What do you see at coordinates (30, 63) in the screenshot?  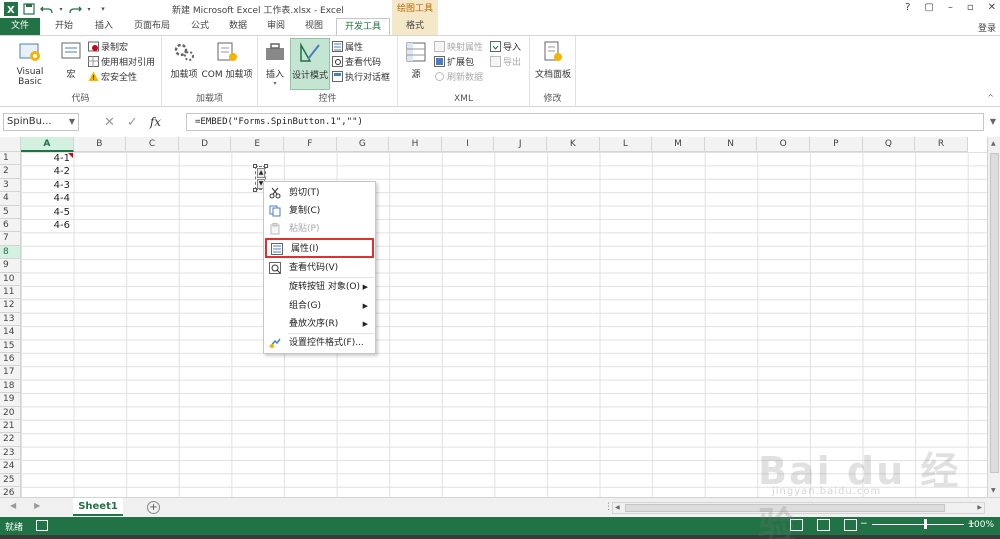 I see `visual-basic-button: Visual Basic` at bounding box center [30, 63].